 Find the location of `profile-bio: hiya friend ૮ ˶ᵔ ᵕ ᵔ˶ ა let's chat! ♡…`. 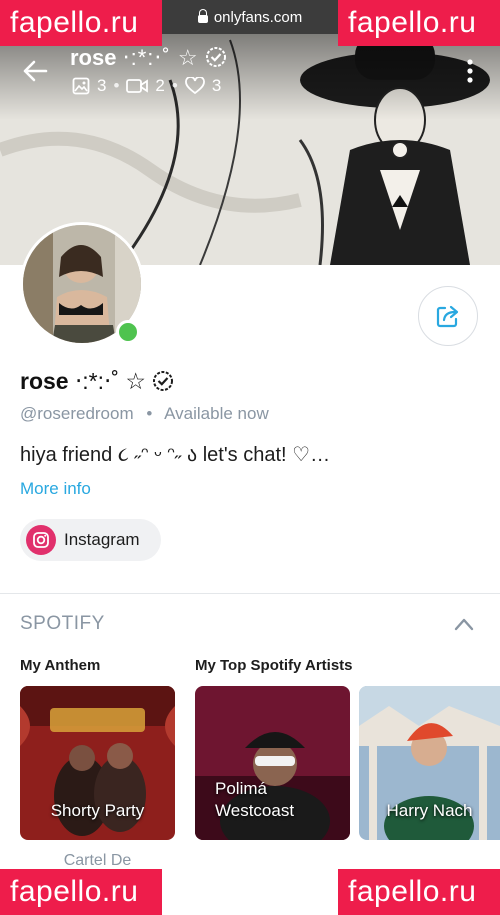

profile-bio: hiya friend ૮ ˶ᵔ ᵕ ᵔ˶ ა let's chat! ♡… is located at coordinates (175, 455).